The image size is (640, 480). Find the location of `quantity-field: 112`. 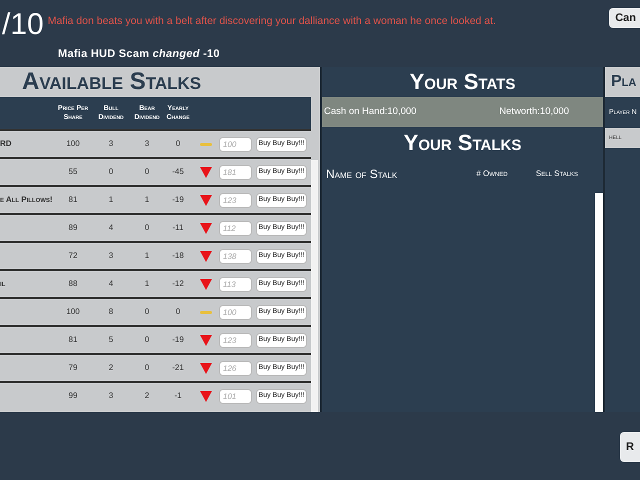

quantity-field: 112 is located at coordinates (235, 228).